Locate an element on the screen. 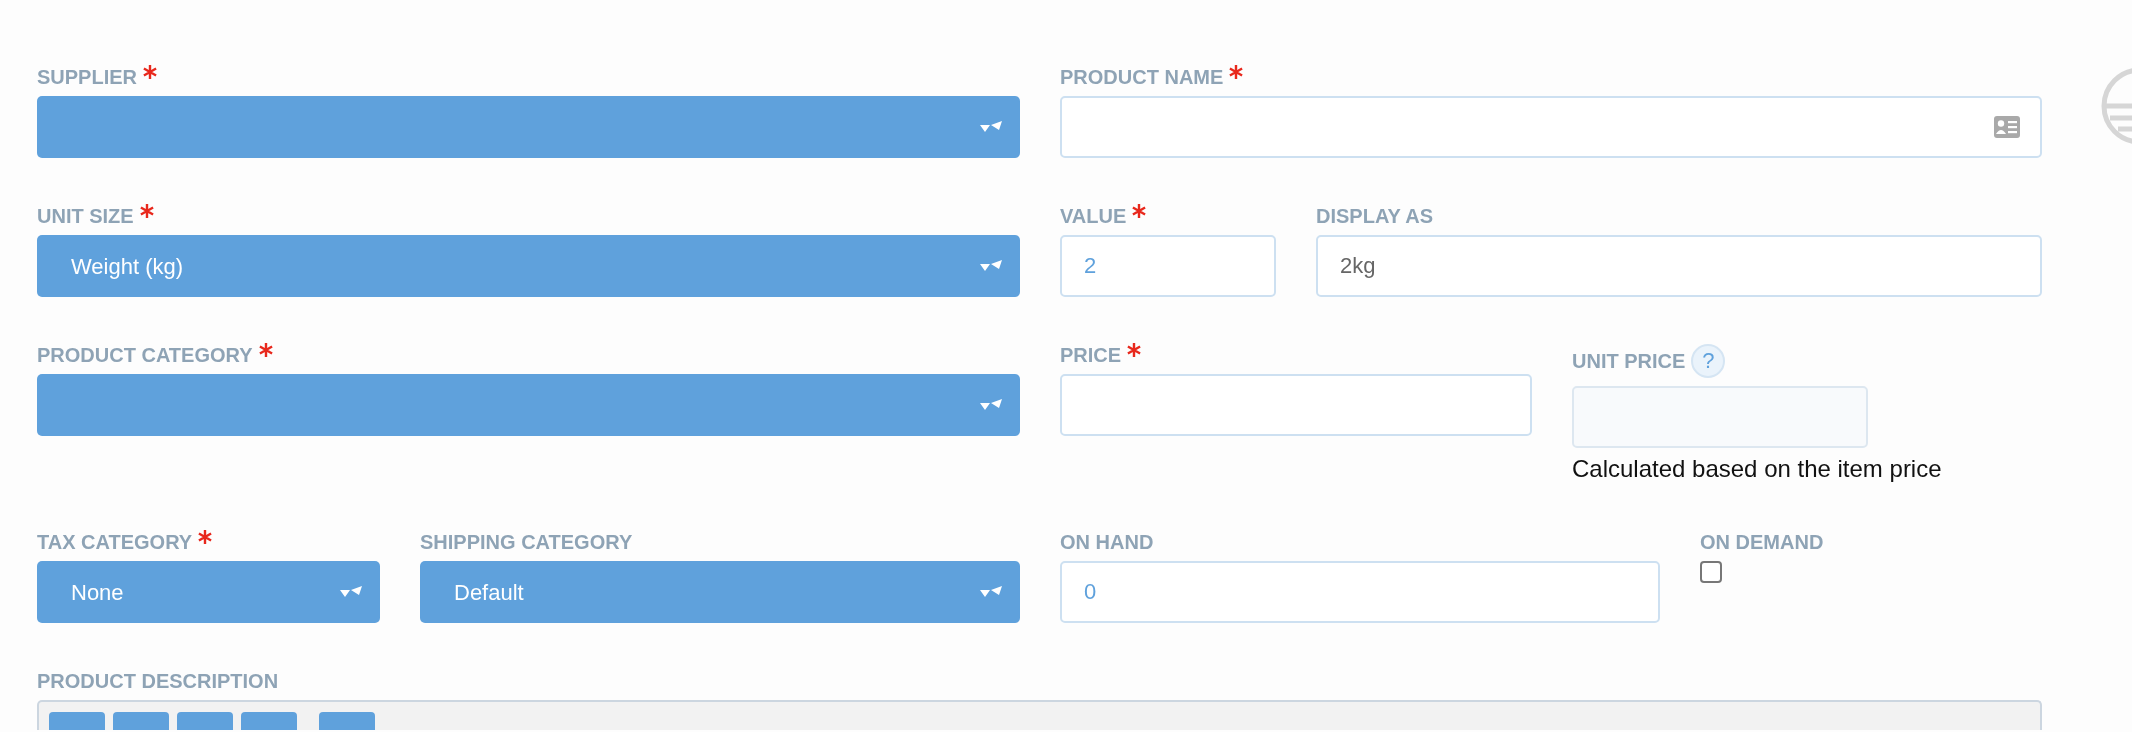 The width and height of the screenshot is (2132, 732). id-card-icon is located at coordinates (2007, 127).